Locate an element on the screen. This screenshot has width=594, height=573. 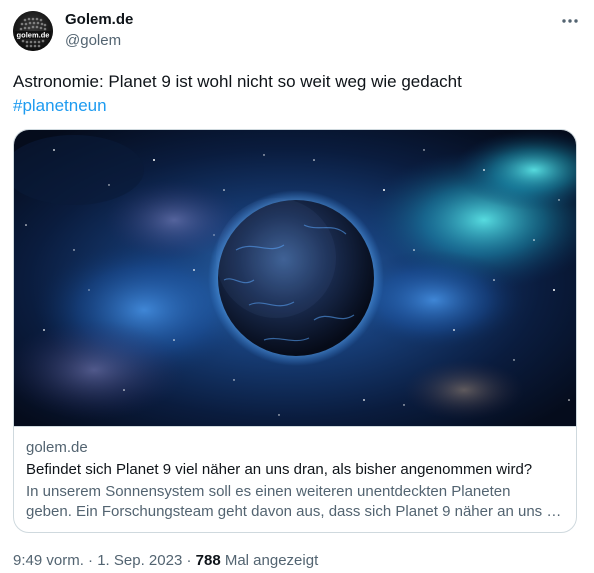
hashtag-link: #planetneun is located at coordinates (60, 106).